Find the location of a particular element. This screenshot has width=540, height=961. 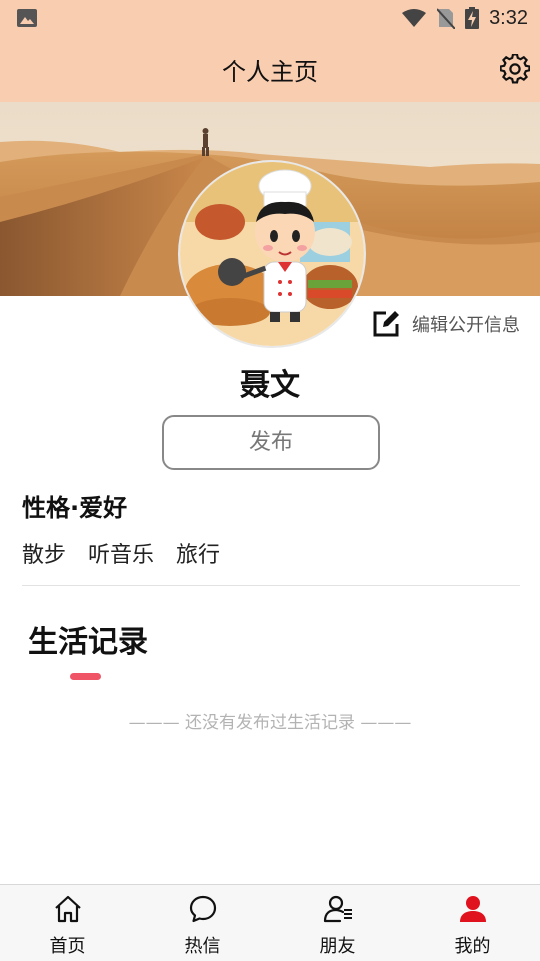

page-title: 个人主页 is located at coordinates (270, 72).